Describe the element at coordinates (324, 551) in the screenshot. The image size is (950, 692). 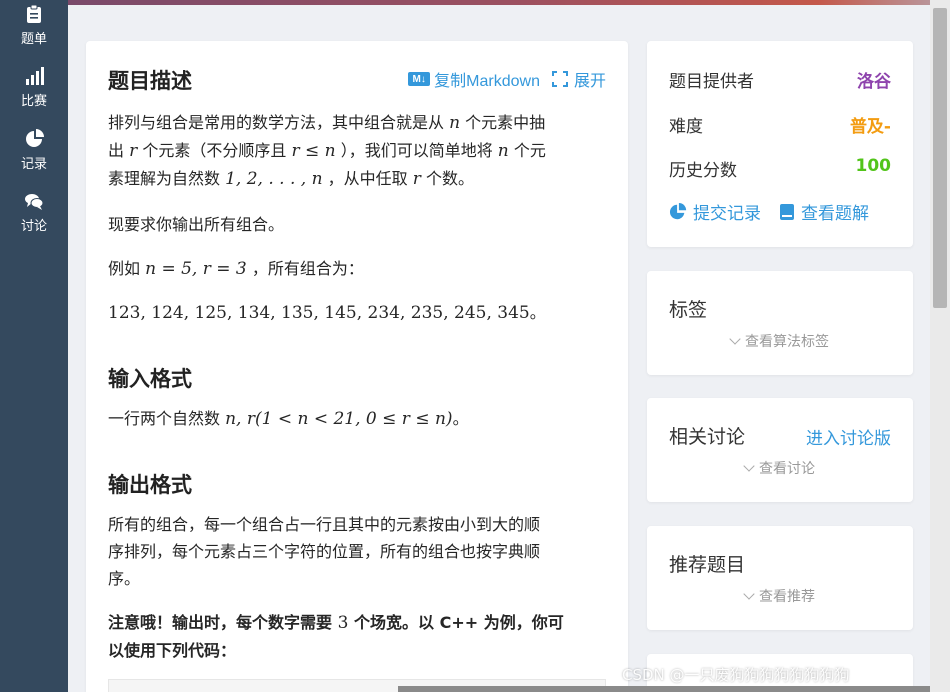
I see `output-format-line-2: 序排列，每个元素占三个字符的位置，所有的组合也按字典顺` at that location.